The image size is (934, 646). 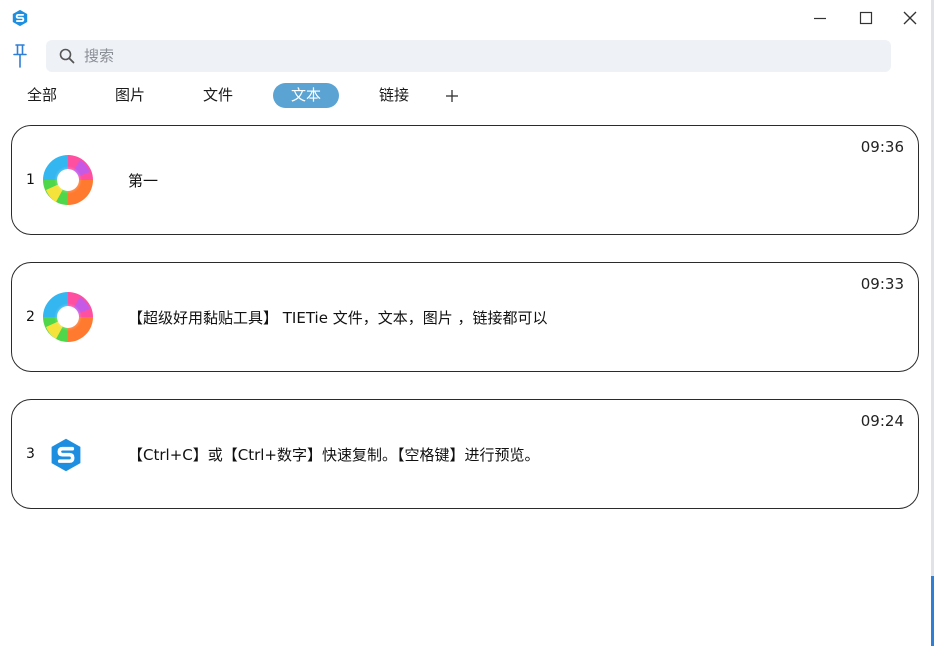 I want to click on search-icon, so click(x=67, y=56).